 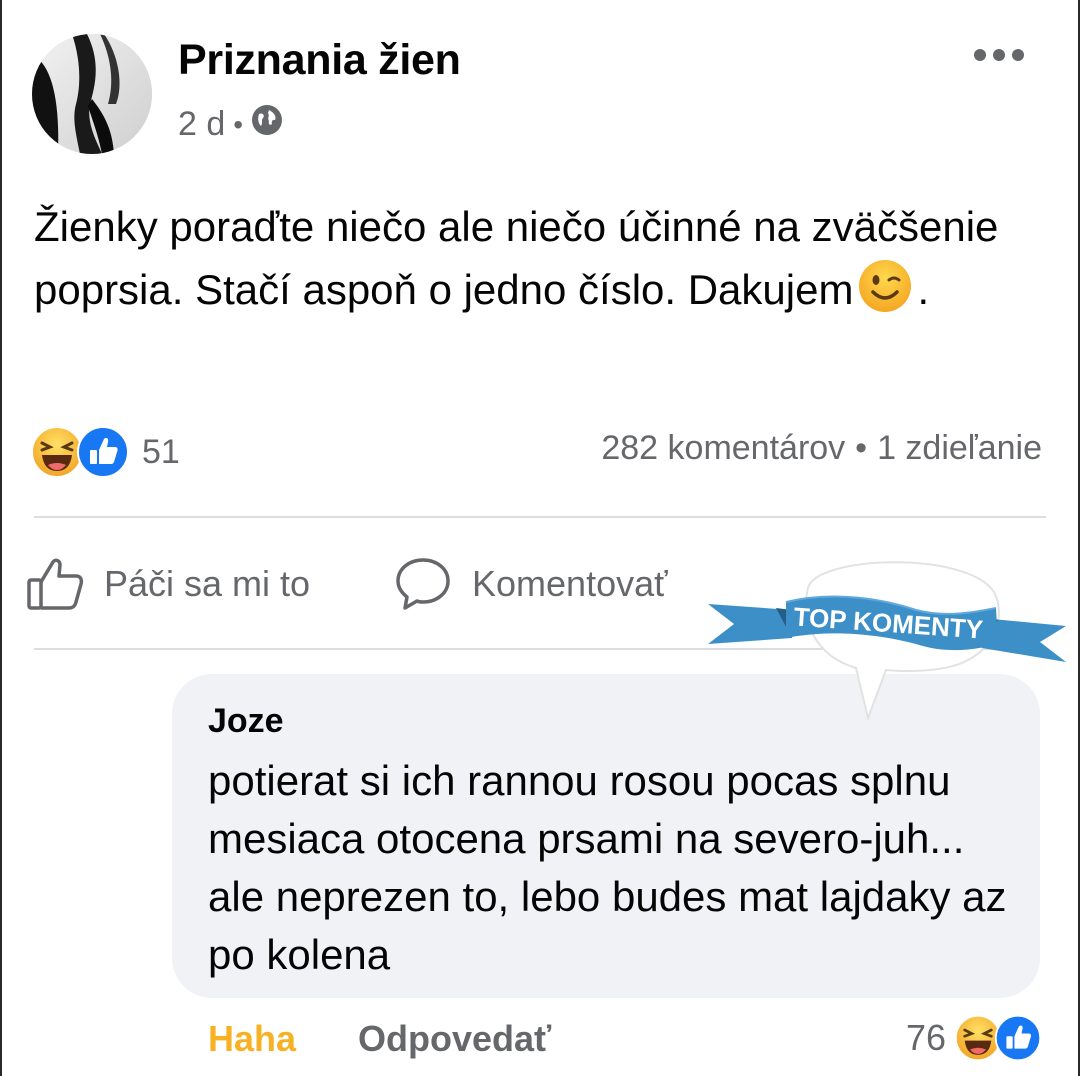 I want to click on page-name: Priznania žien, so click(x=319, y=60).